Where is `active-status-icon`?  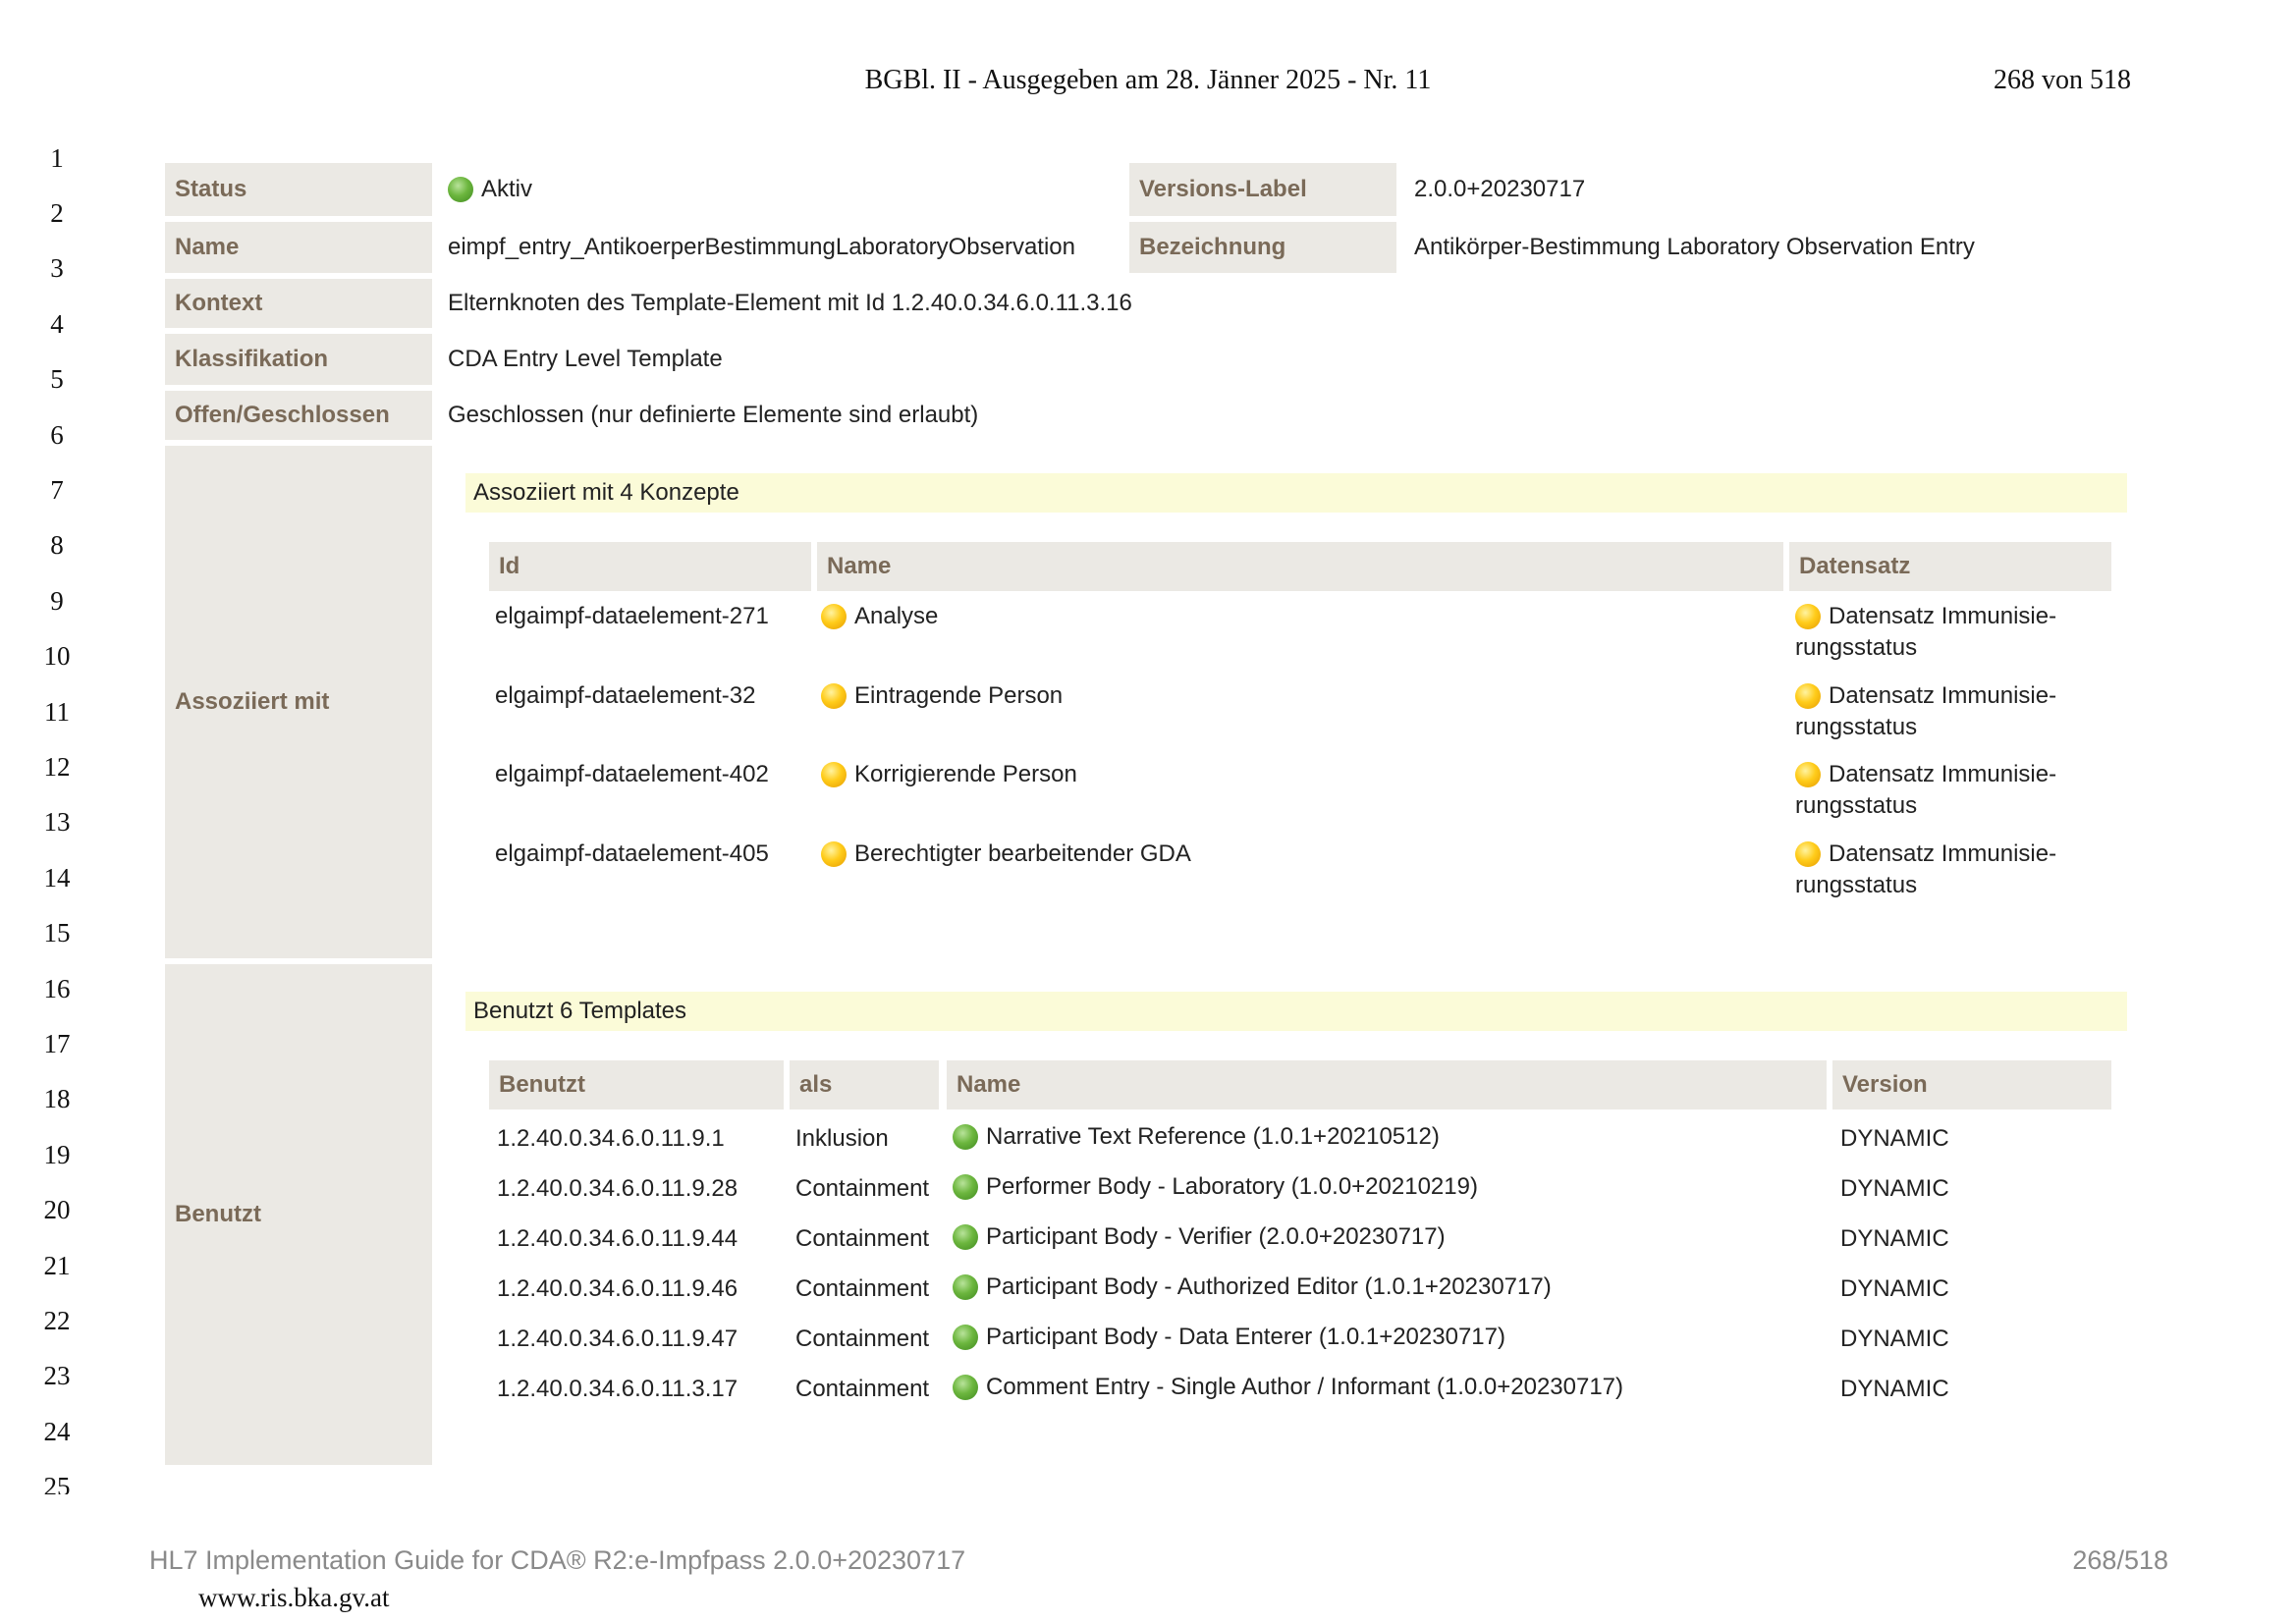
active-status-icon is located at coordinates (460, 189).